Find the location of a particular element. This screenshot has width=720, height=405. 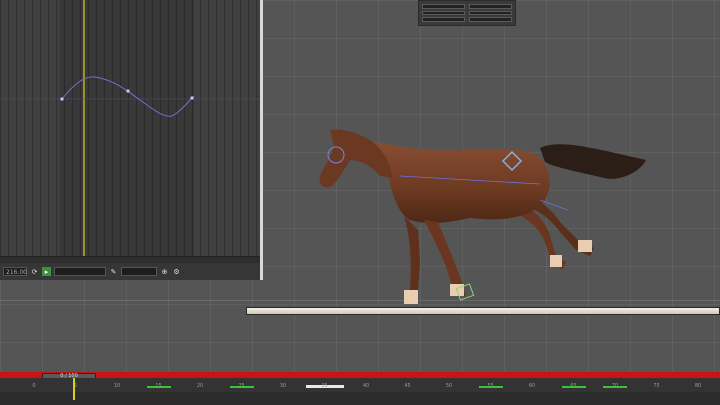

timeline-playhead is located at coordinates (74, 389).